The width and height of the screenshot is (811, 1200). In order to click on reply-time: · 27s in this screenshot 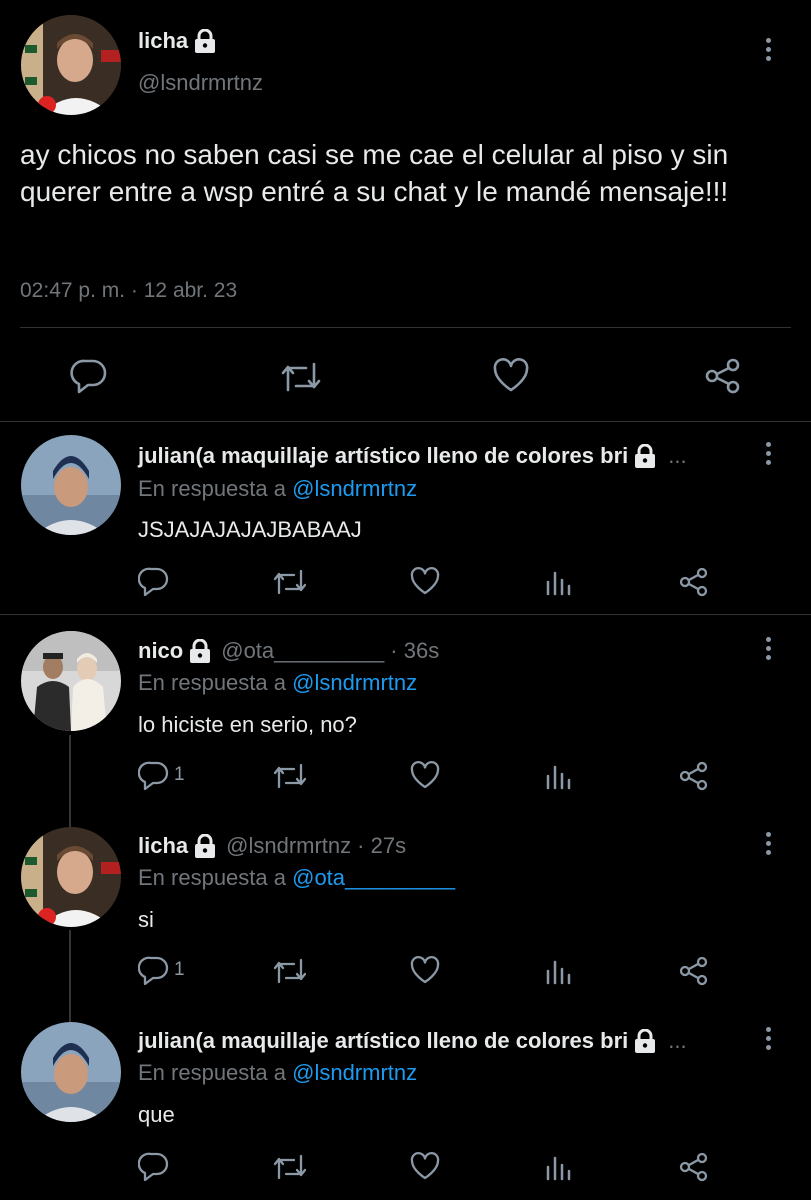, I will do `click(382, 845)`.